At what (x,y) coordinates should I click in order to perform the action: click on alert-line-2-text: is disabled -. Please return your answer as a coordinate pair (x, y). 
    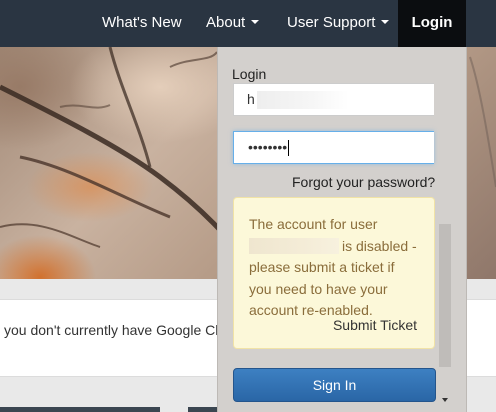
    Looking at the image, I should click on (379, 245).